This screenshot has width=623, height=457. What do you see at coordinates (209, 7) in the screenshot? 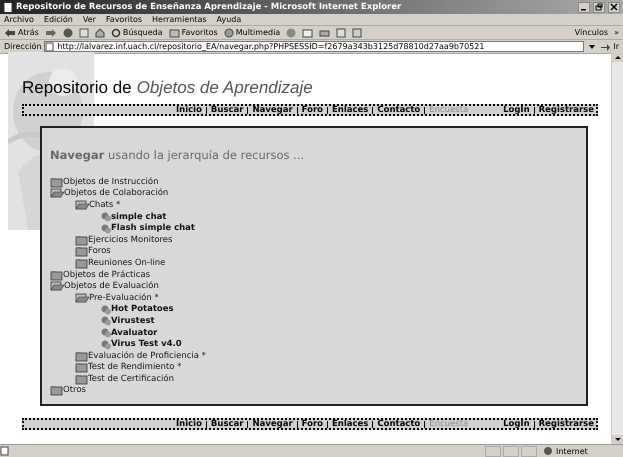
I see `window-title: Repositorio de Recursos de Enseñanza Aprendizaje - Microsoft Internet Explorer` at bounding box center [209, 7].